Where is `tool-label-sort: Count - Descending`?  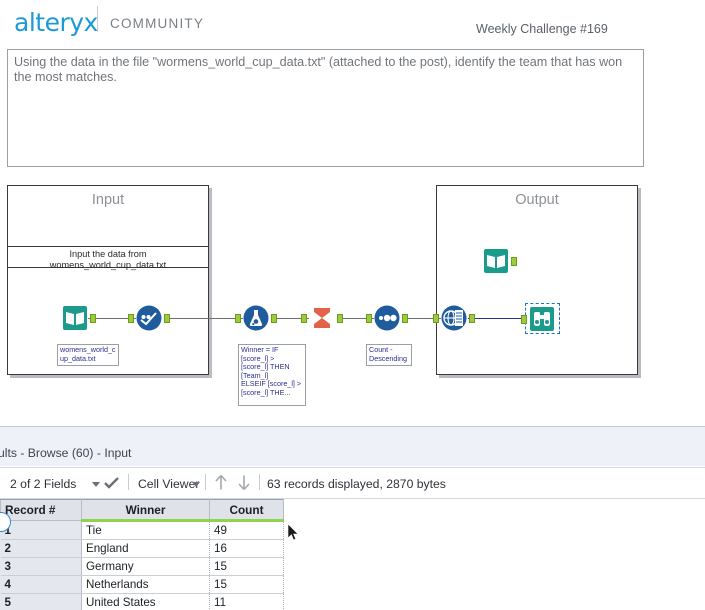 tool-label-sort: Count - Descending is located at coordinates (389, 355).